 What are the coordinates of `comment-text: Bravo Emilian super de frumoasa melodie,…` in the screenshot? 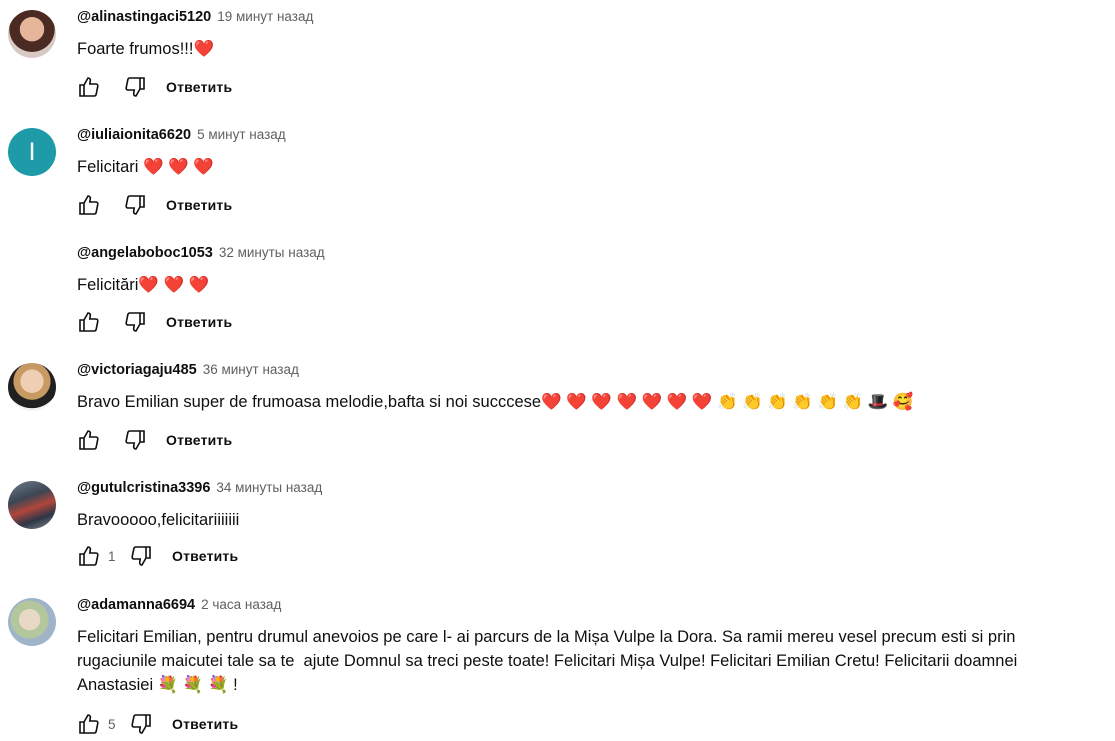 It's located at (495, 402).